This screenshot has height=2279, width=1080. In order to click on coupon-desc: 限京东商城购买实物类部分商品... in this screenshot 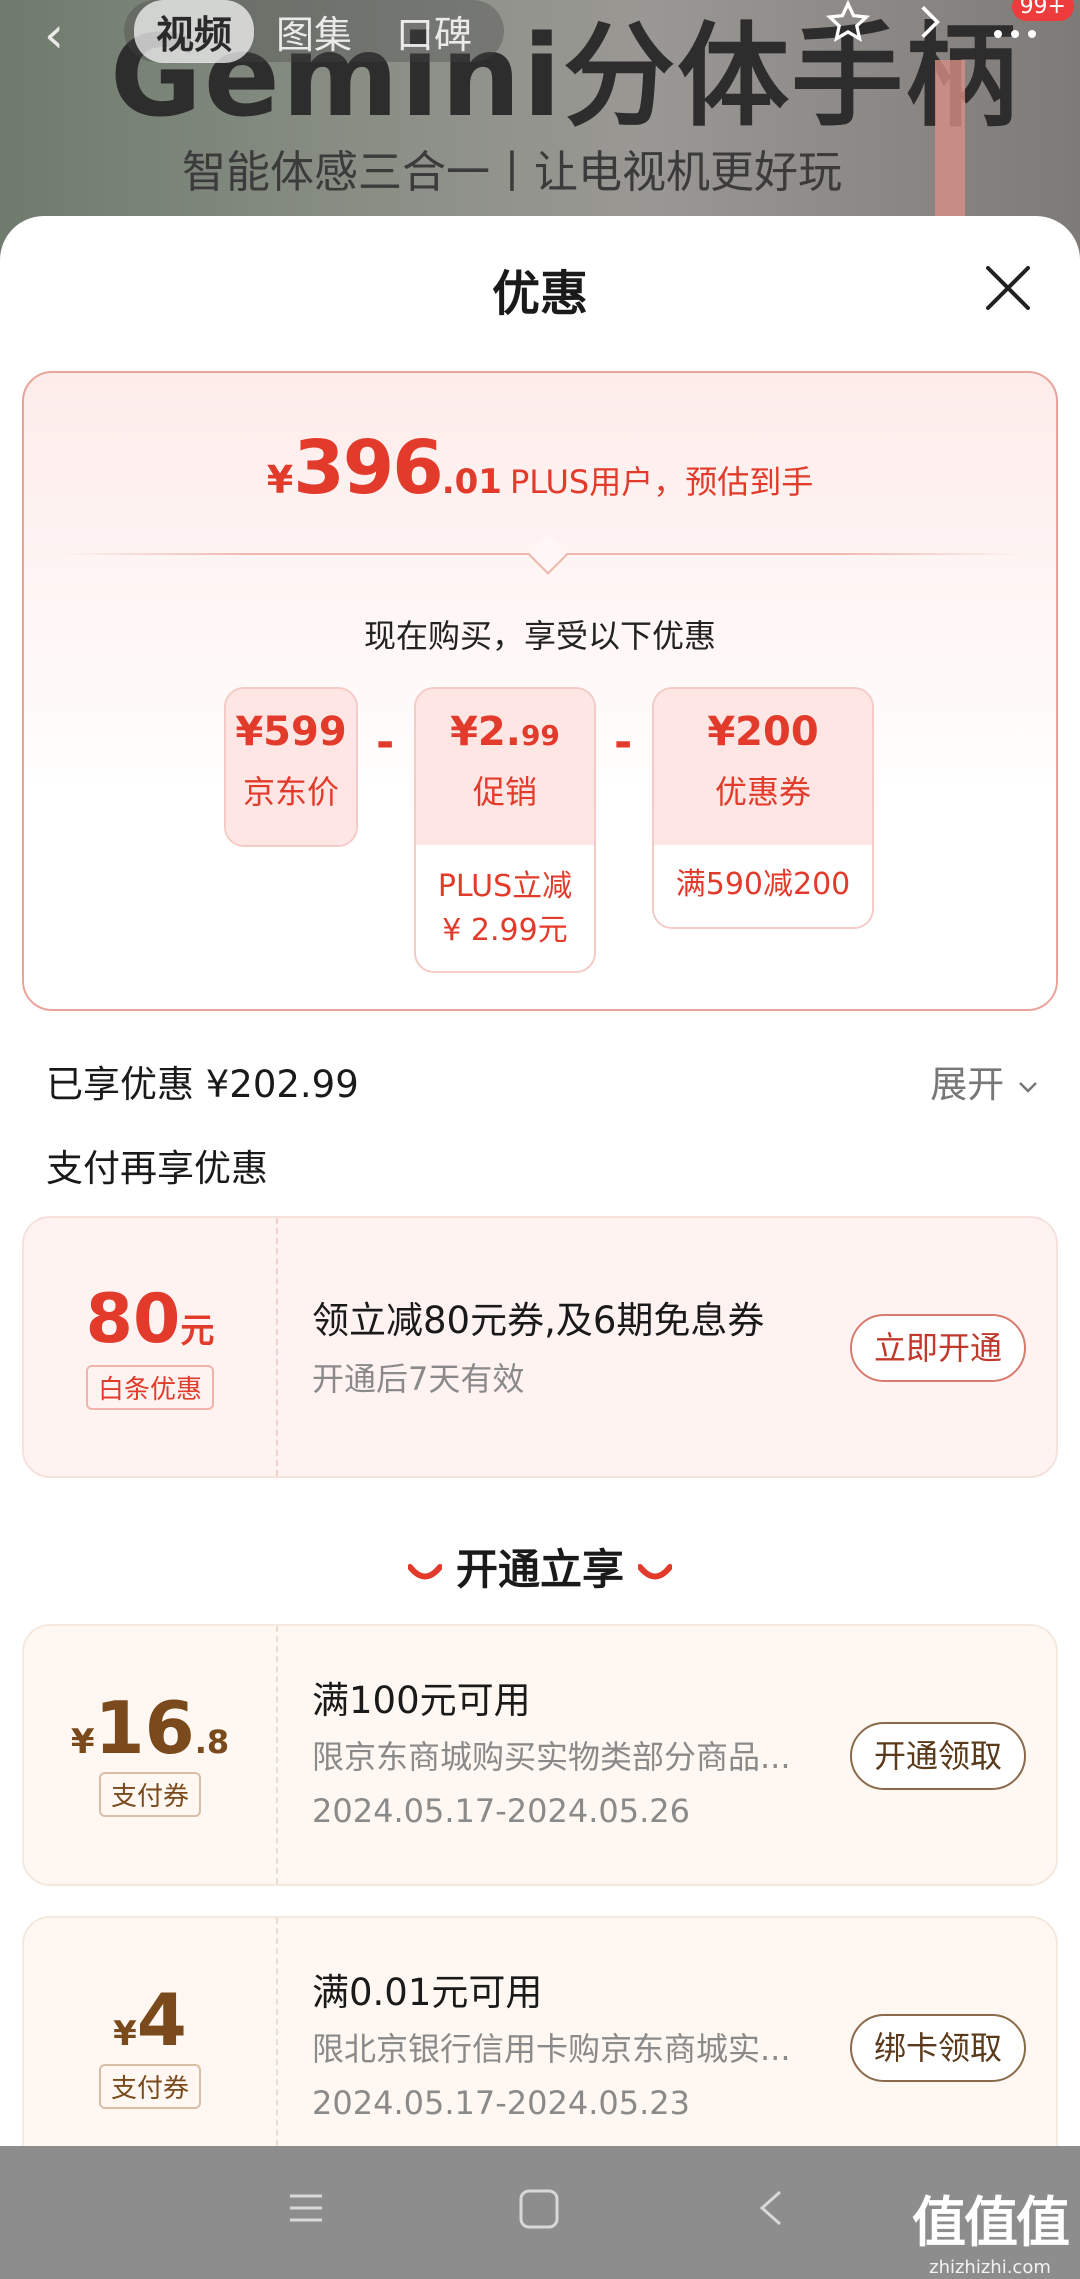, I will do `click(551, 1757)`.